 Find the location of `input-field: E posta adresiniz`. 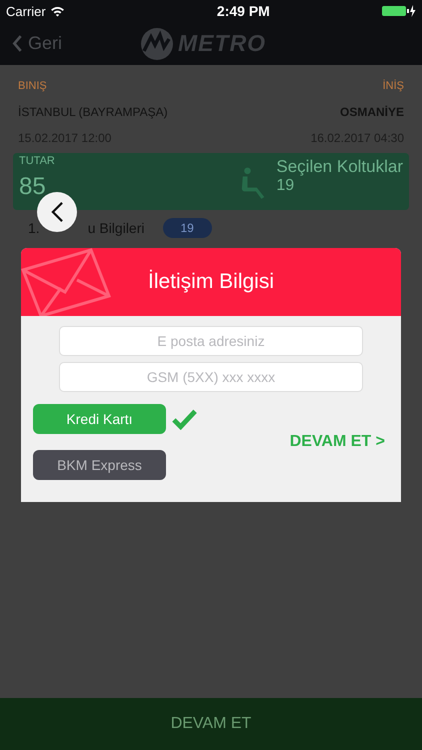

input-field: E posta adresiniz is located at coordinates (211, 341).